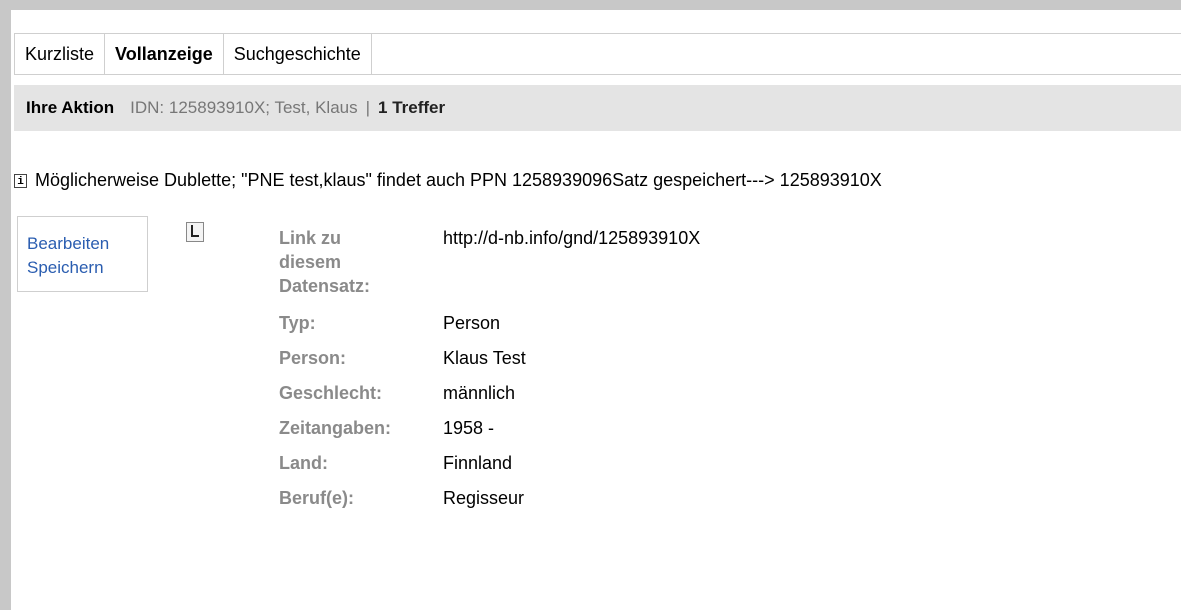  I want to click on action-label: Ihre Aktion, so click(70, 107).